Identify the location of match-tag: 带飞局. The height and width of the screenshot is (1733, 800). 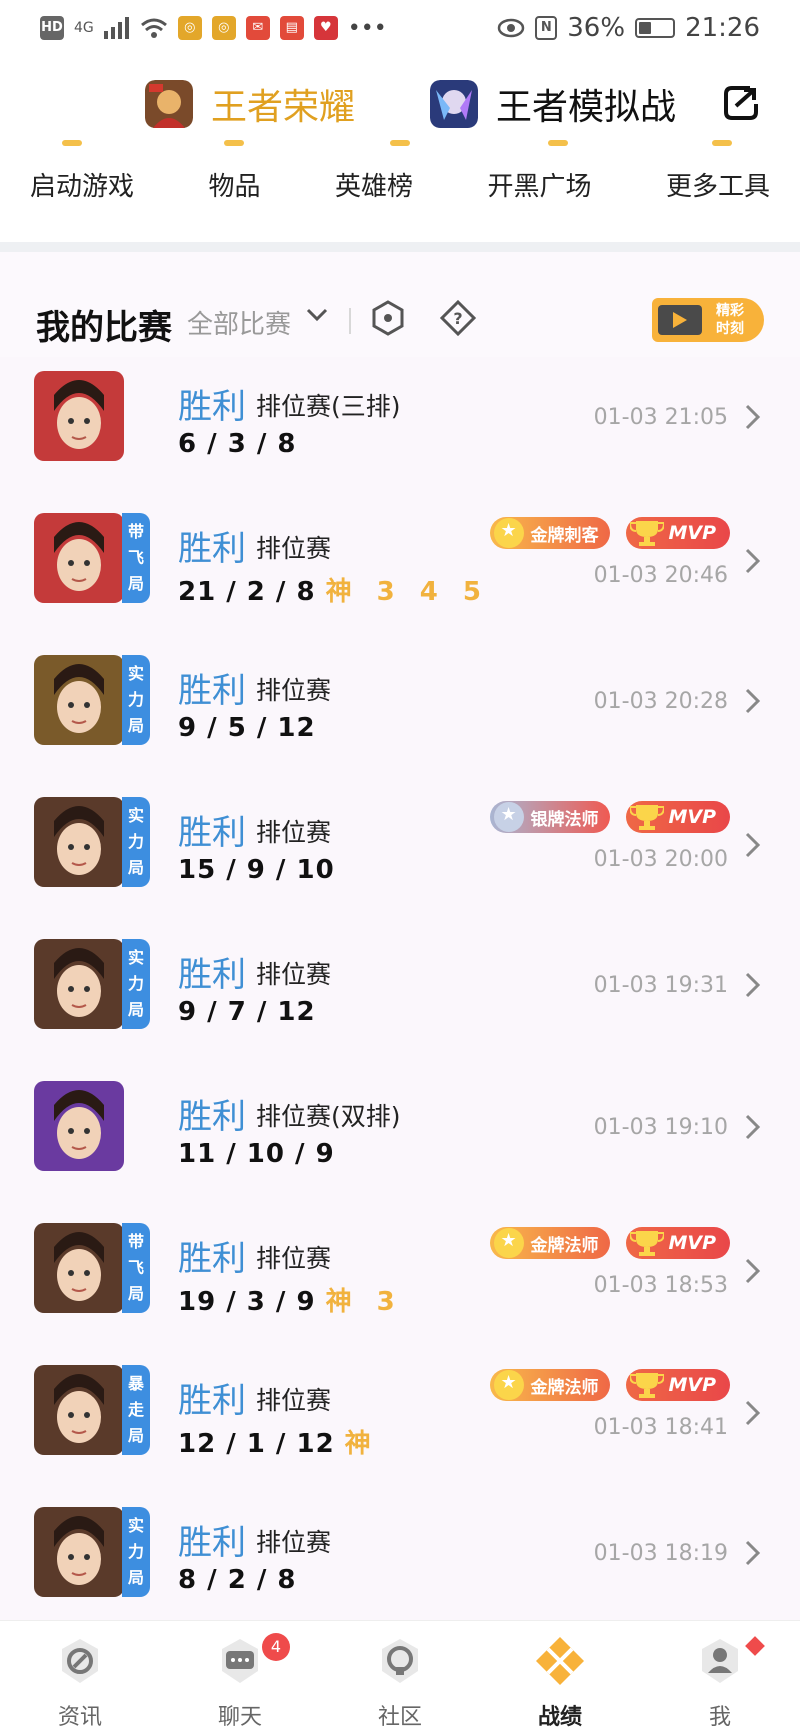
(136, 558).